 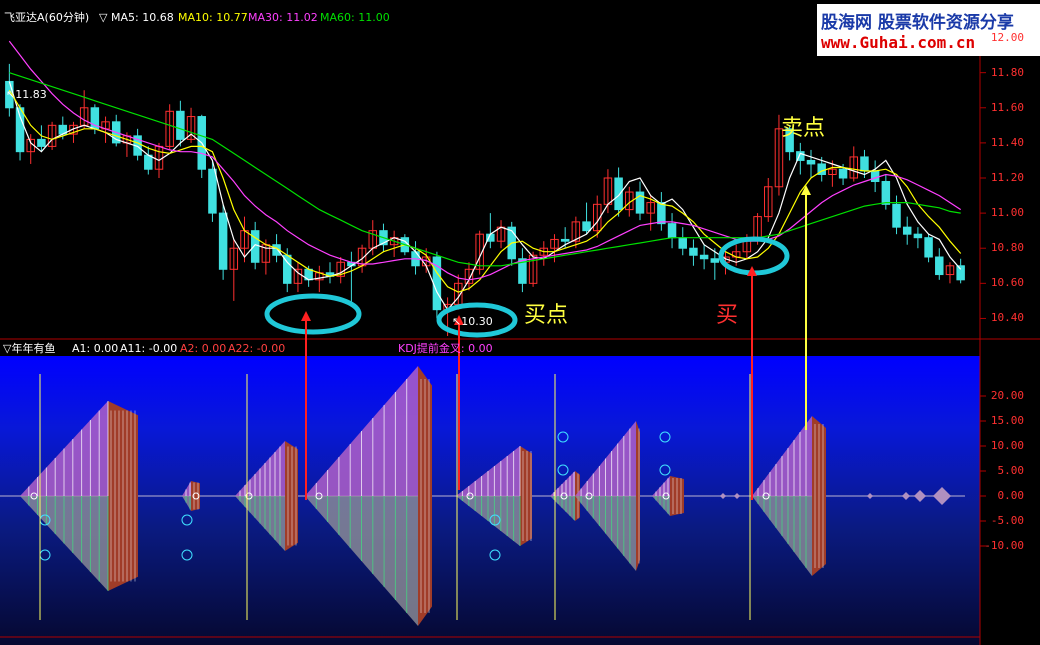 I want to click on price-tick-label: 11.00, so click(x=1007, y=213).